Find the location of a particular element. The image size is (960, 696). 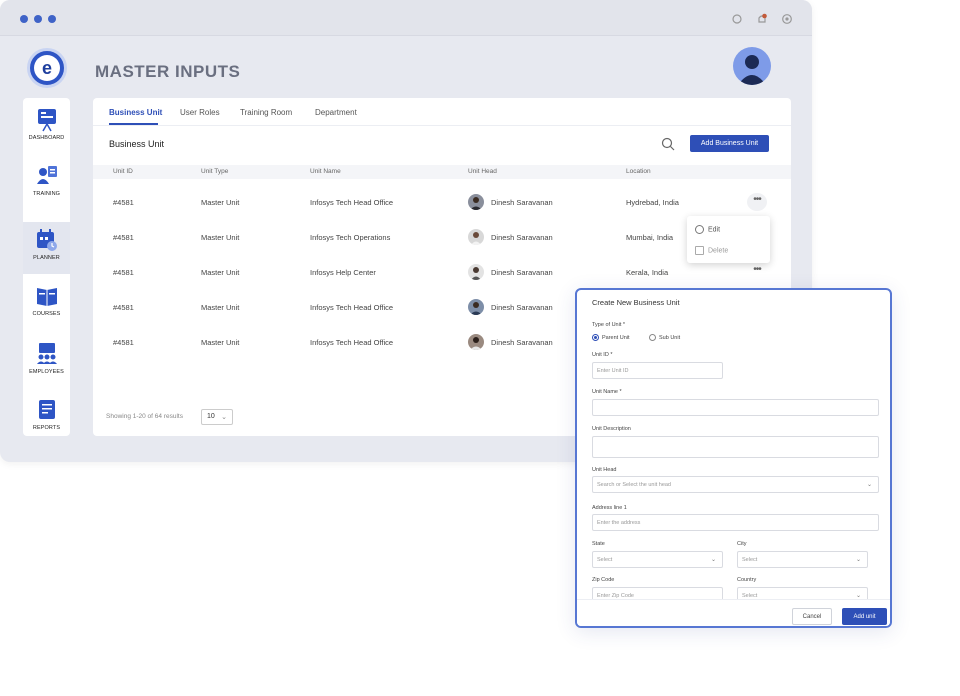

training-icon is located at coordinates (46, 175).